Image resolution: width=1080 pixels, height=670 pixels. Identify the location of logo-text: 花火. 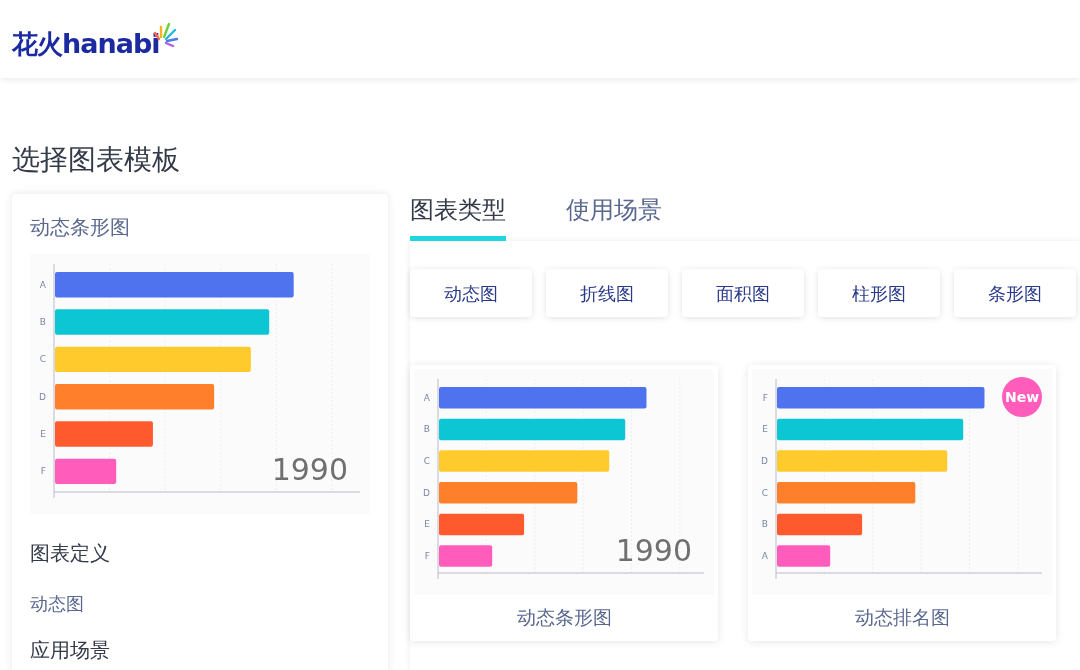
(37, 44).